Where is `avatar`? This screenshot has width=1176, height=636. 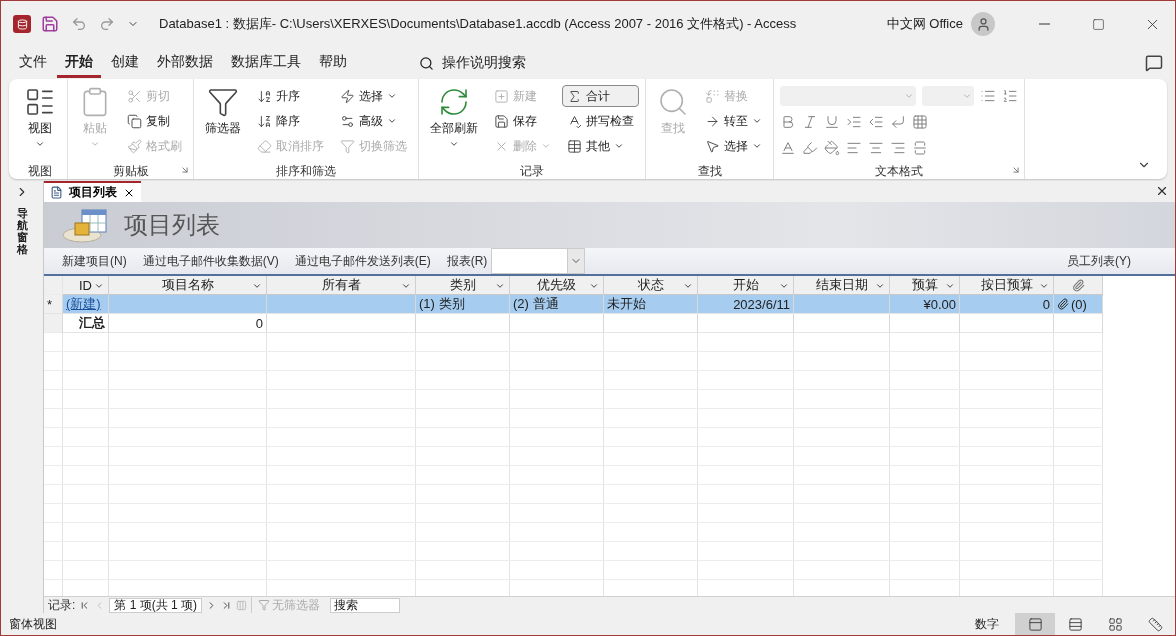 avatar is located at coordinates (983, 24).